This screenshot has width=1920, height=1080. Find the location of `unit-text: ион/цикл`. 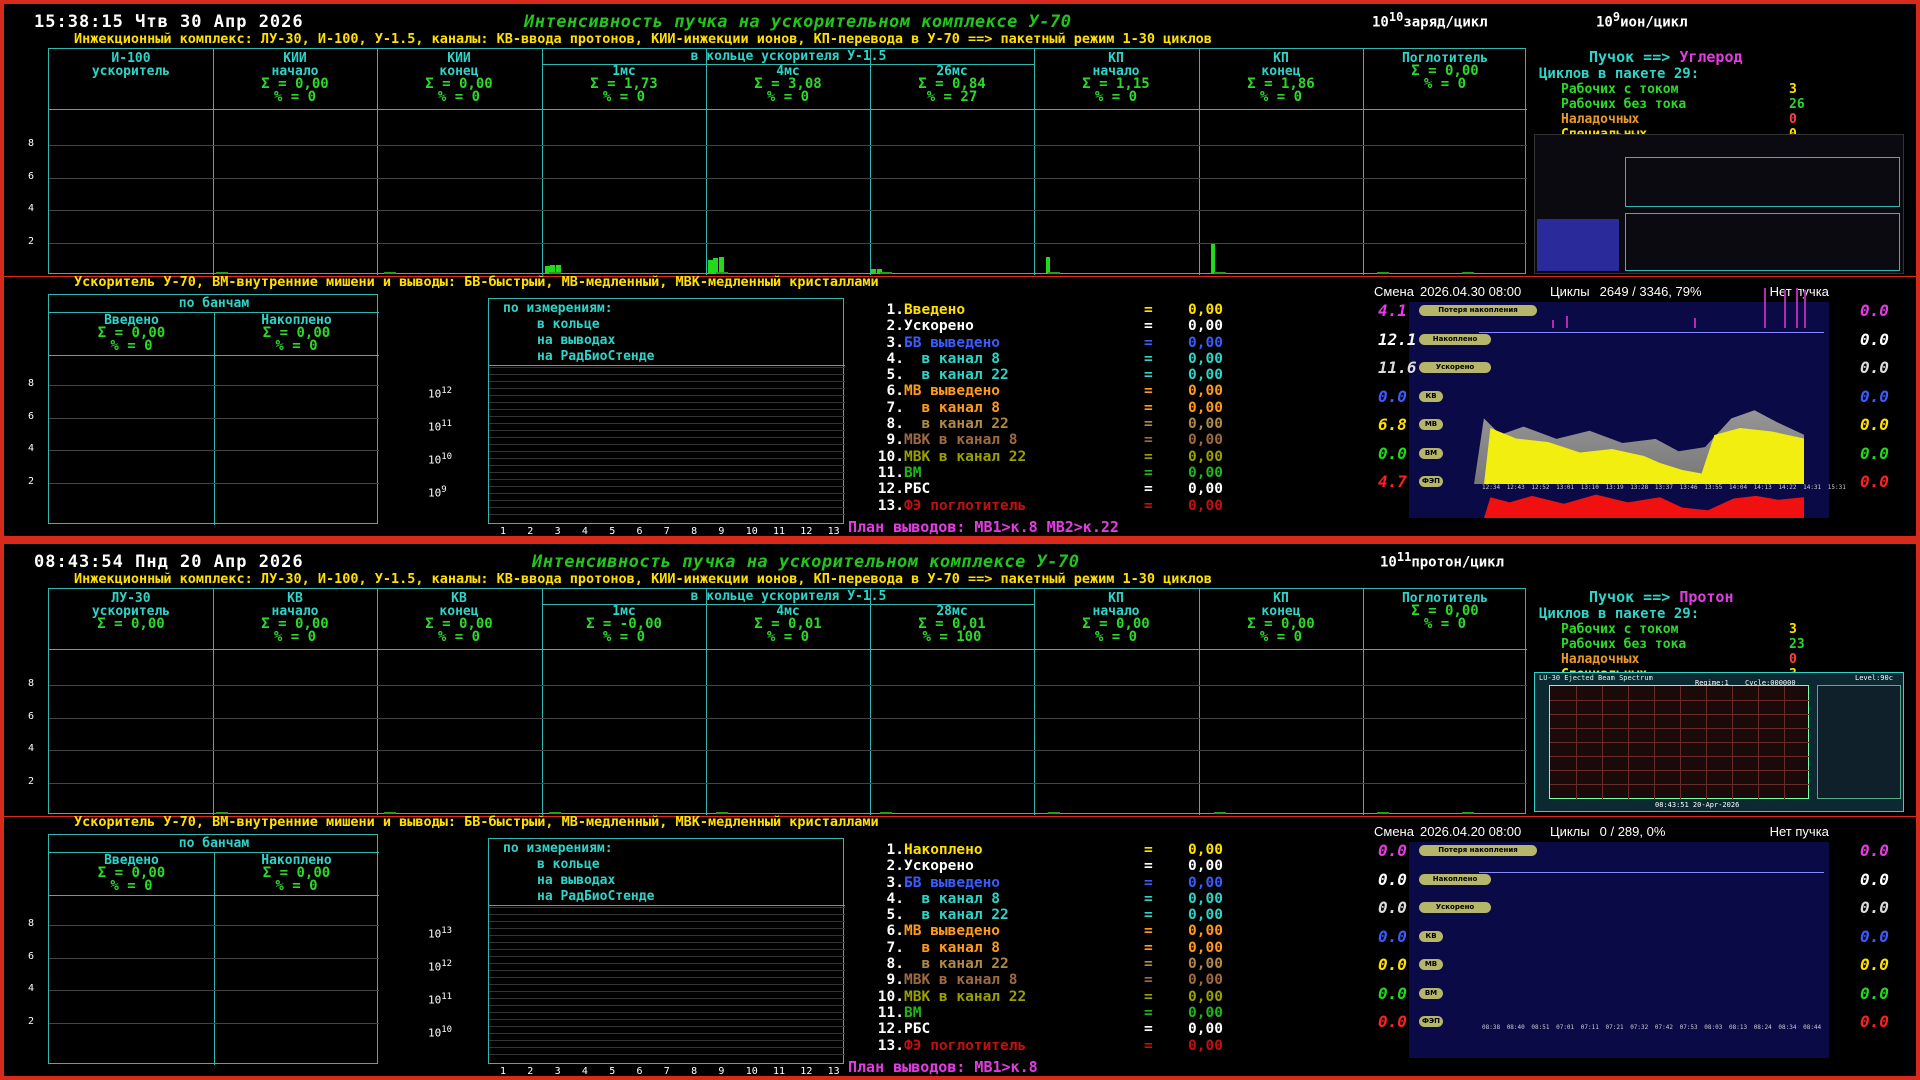

unit-text: ион/цикл is located at coordinates (1654, 22).